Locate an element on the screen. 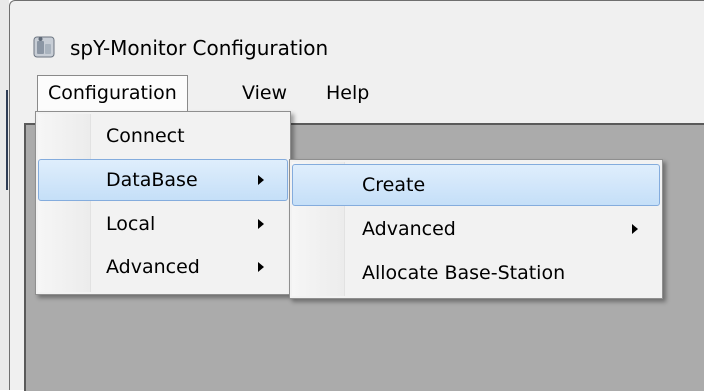 The height and width of the screenshot is (391, 704). menu-item-advanced: Advanced is located at coordinates (163, 268).